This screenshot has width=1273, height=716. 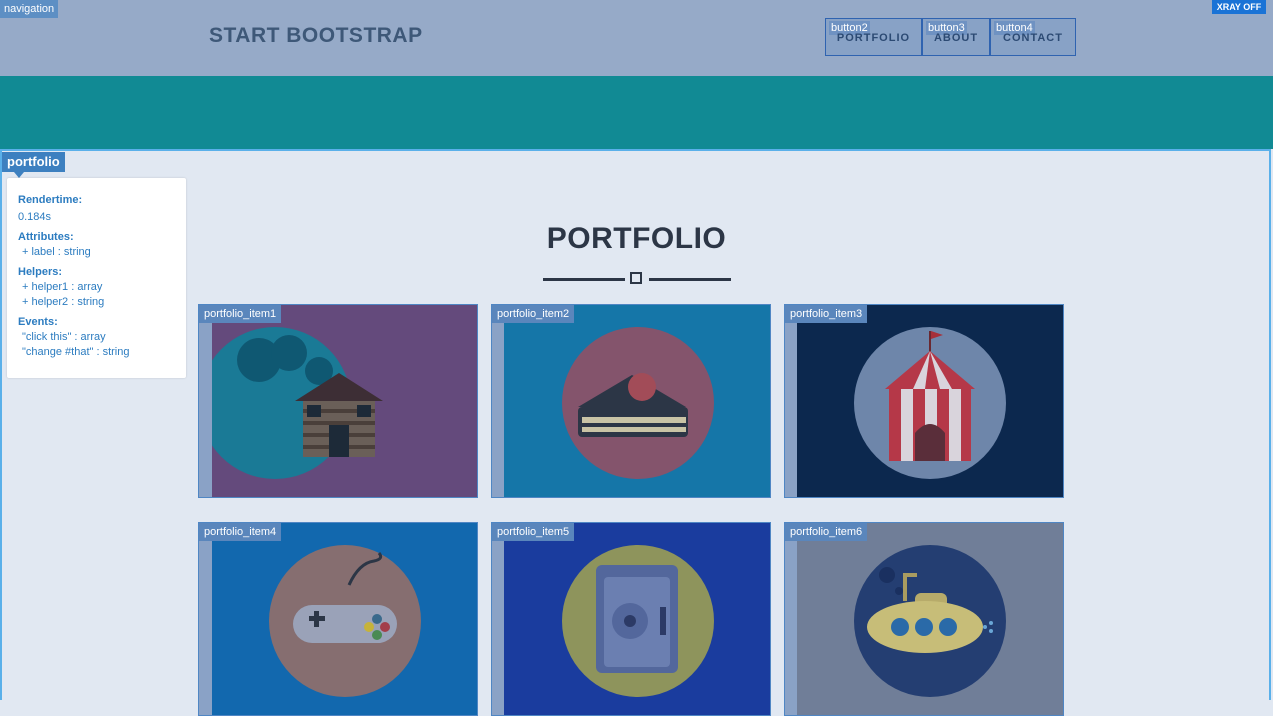 I want to click on rendertime-heading: Rendertime:, so click(x=50, y=200).